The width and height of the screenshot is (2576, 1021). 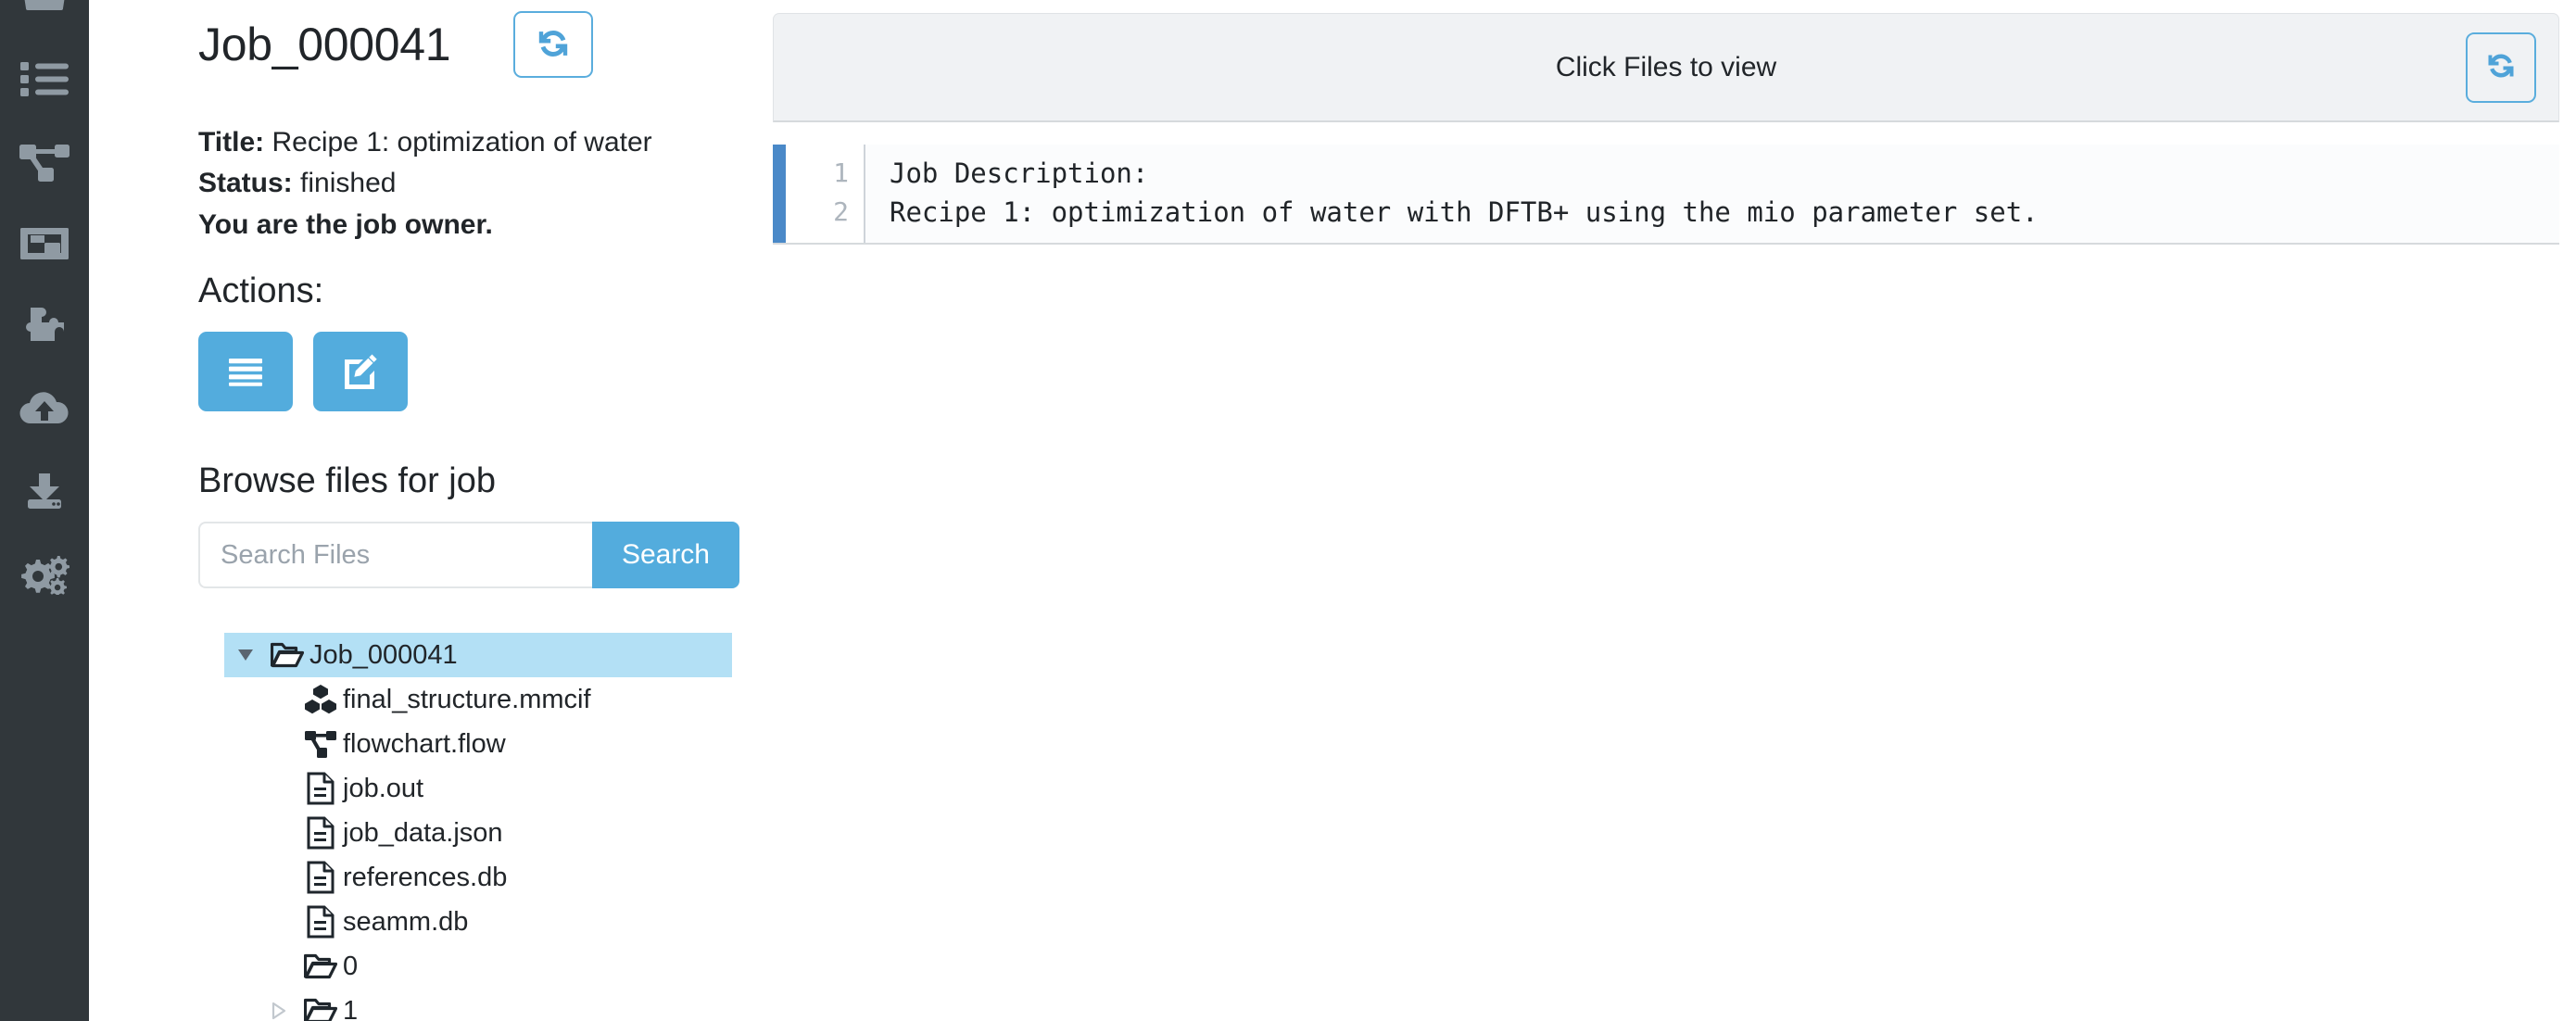 What do you see at coordinates (426, 877) in the screenshot?
I see `tree-item-label: references.db` at bounding box center [426, 877].